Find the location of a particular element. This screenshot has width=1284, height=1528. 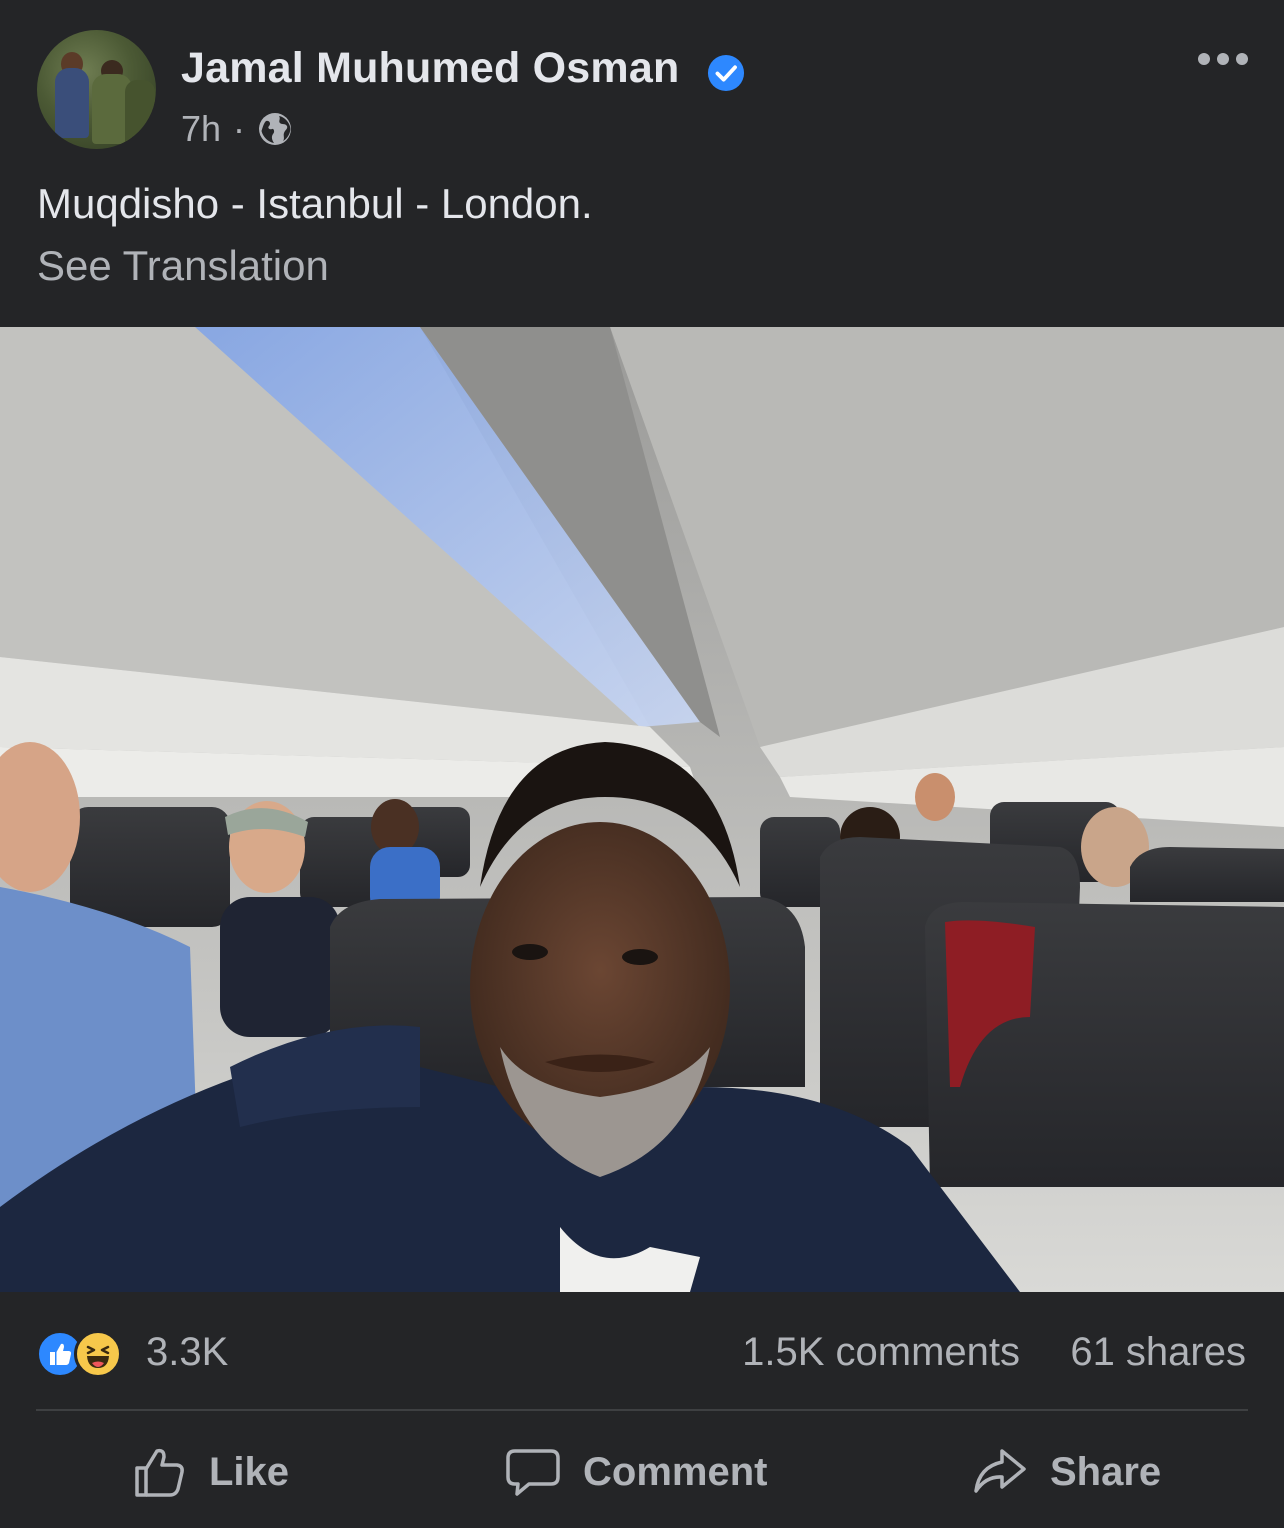

share-button: Share is located at coordinates (1066, 1472).